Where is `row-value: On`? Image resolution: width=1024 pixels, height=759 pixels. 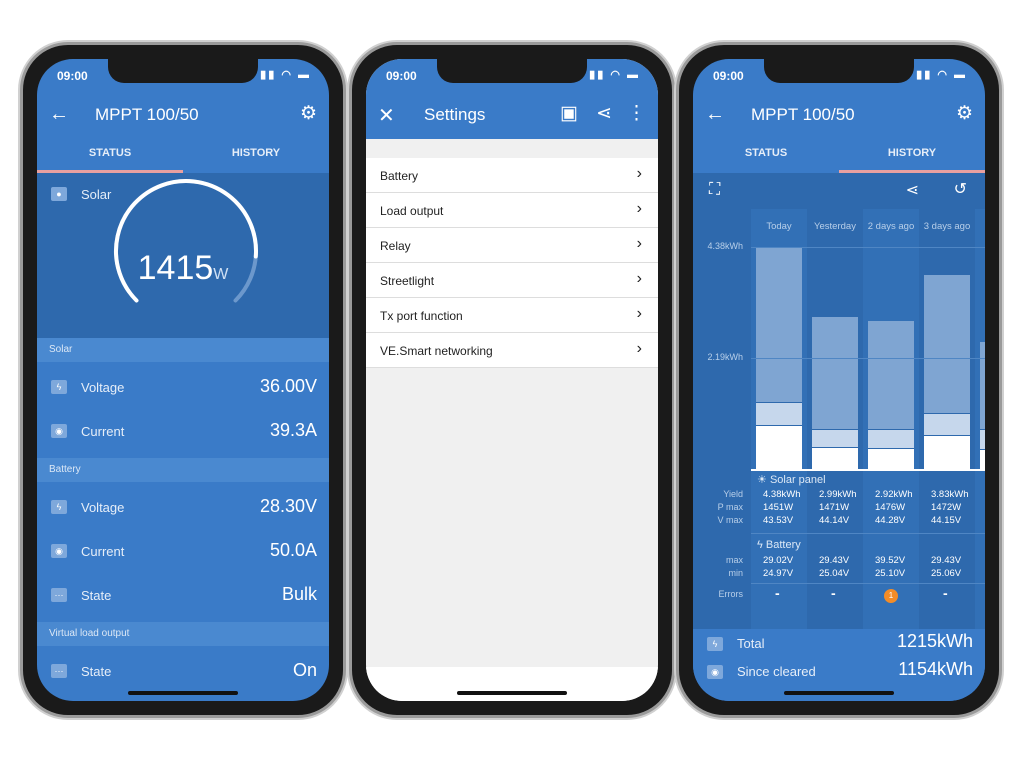 row-value: On is located at coordinates (304, 670).